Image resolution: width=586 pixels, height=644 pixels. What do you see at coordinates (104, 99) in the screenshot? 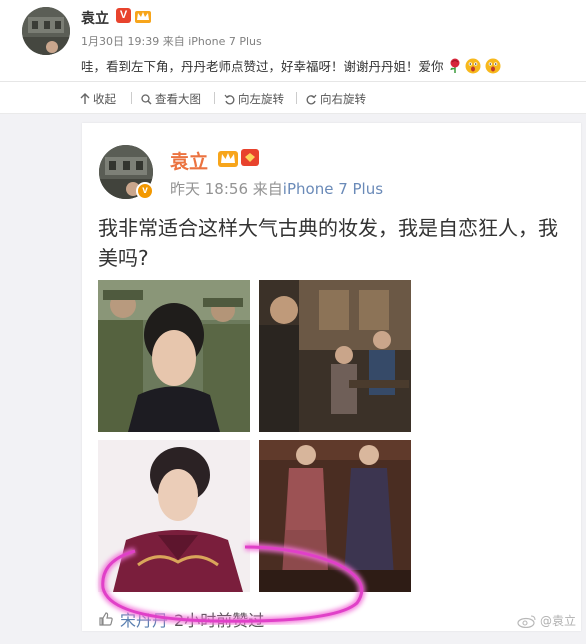
I see `collapse-label: 收起` at bounding box center [104, 99].